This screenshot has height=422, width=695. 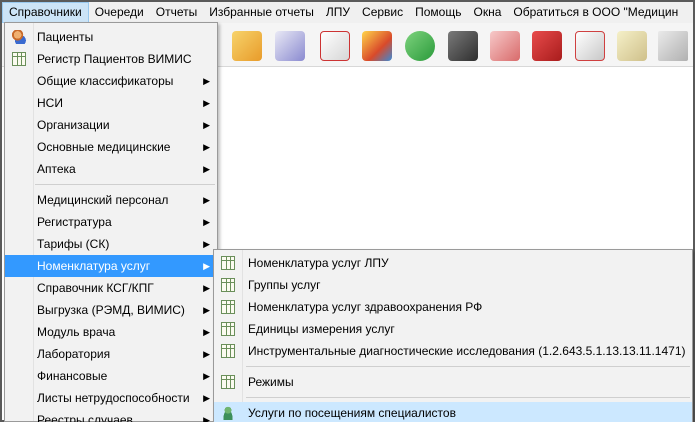 I want to click on menu-item-tariffs: Тарифы (СК) ▶, so click(x=111, y=244).